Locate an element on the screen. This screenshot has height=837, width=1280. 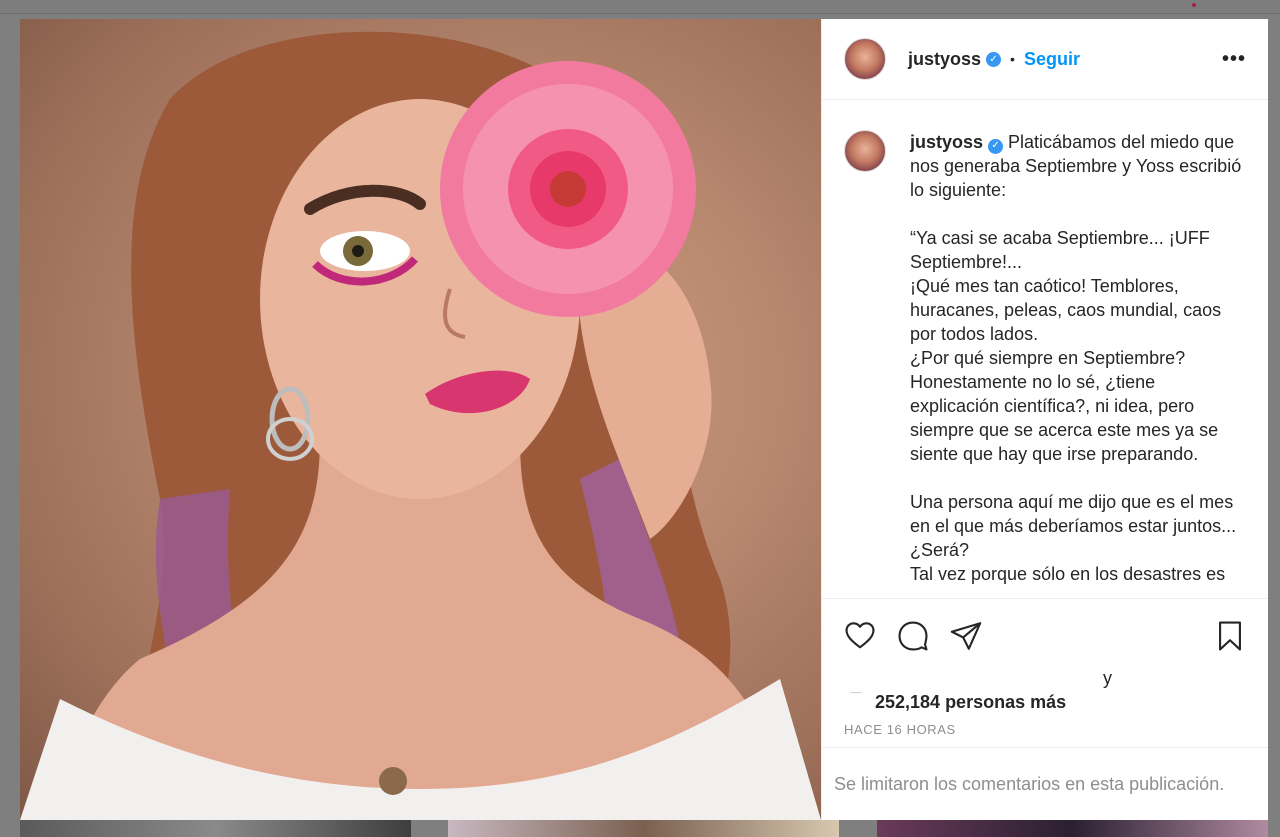
post-header: justyoss ✓ • Seguir ••• is located at coordinates (1045, 59).